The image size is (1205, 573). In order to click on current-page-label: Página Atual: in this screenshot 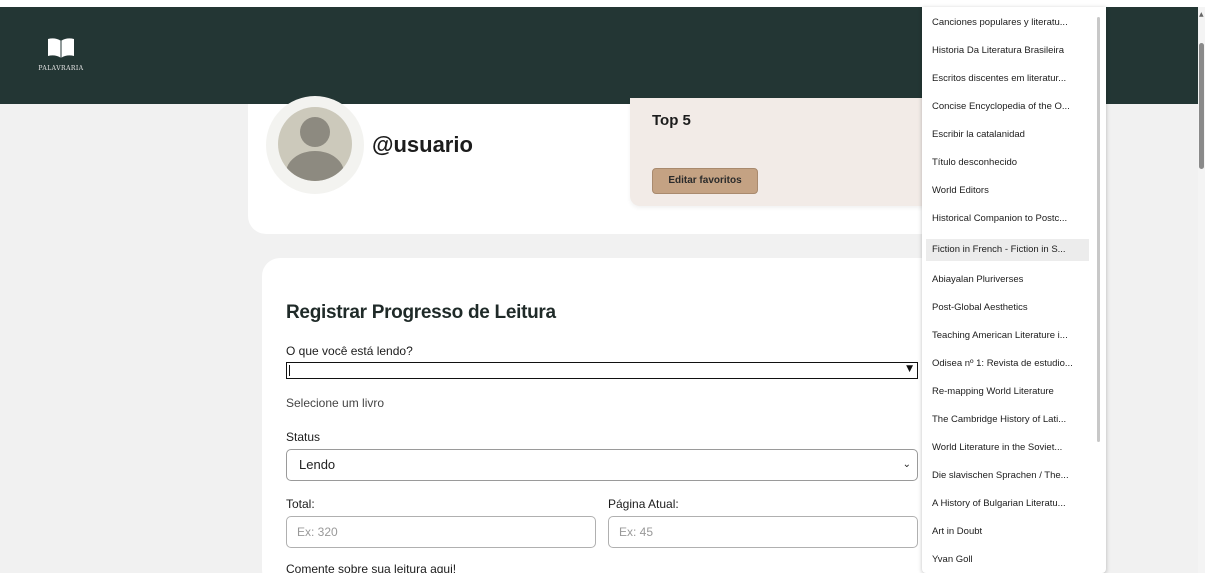, I will do `click(643, 504)`.